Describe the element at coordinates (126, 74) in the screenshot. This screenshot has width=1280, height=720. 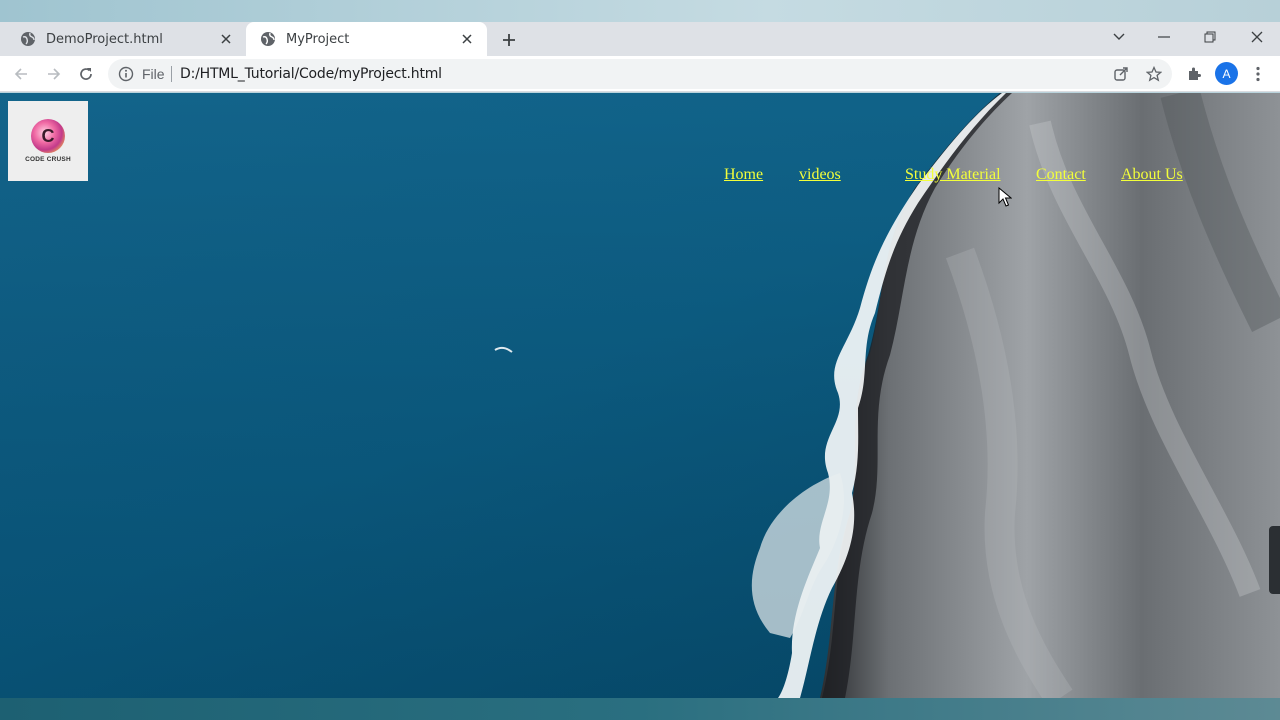
I see `info-icon` at that location.